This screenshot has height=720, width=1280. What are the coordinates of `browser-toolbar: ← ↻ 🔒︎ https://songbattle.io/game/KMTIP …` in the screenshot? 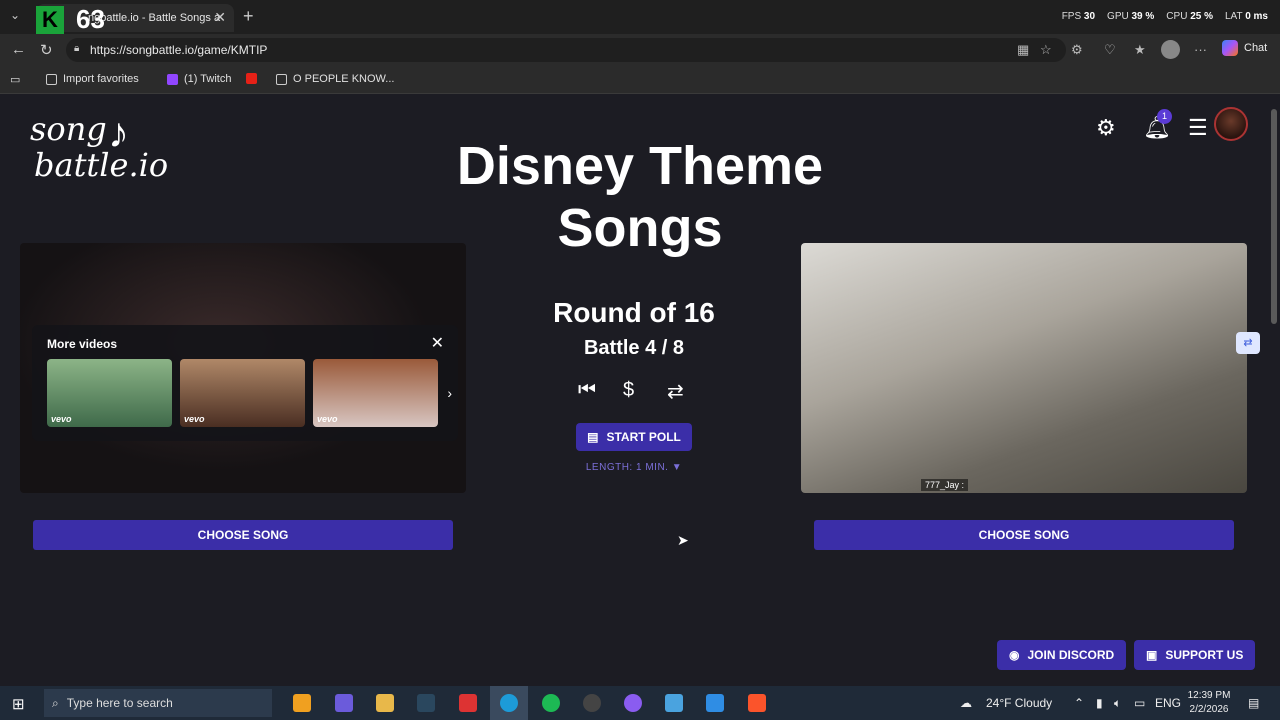 It's located at (640, 50).